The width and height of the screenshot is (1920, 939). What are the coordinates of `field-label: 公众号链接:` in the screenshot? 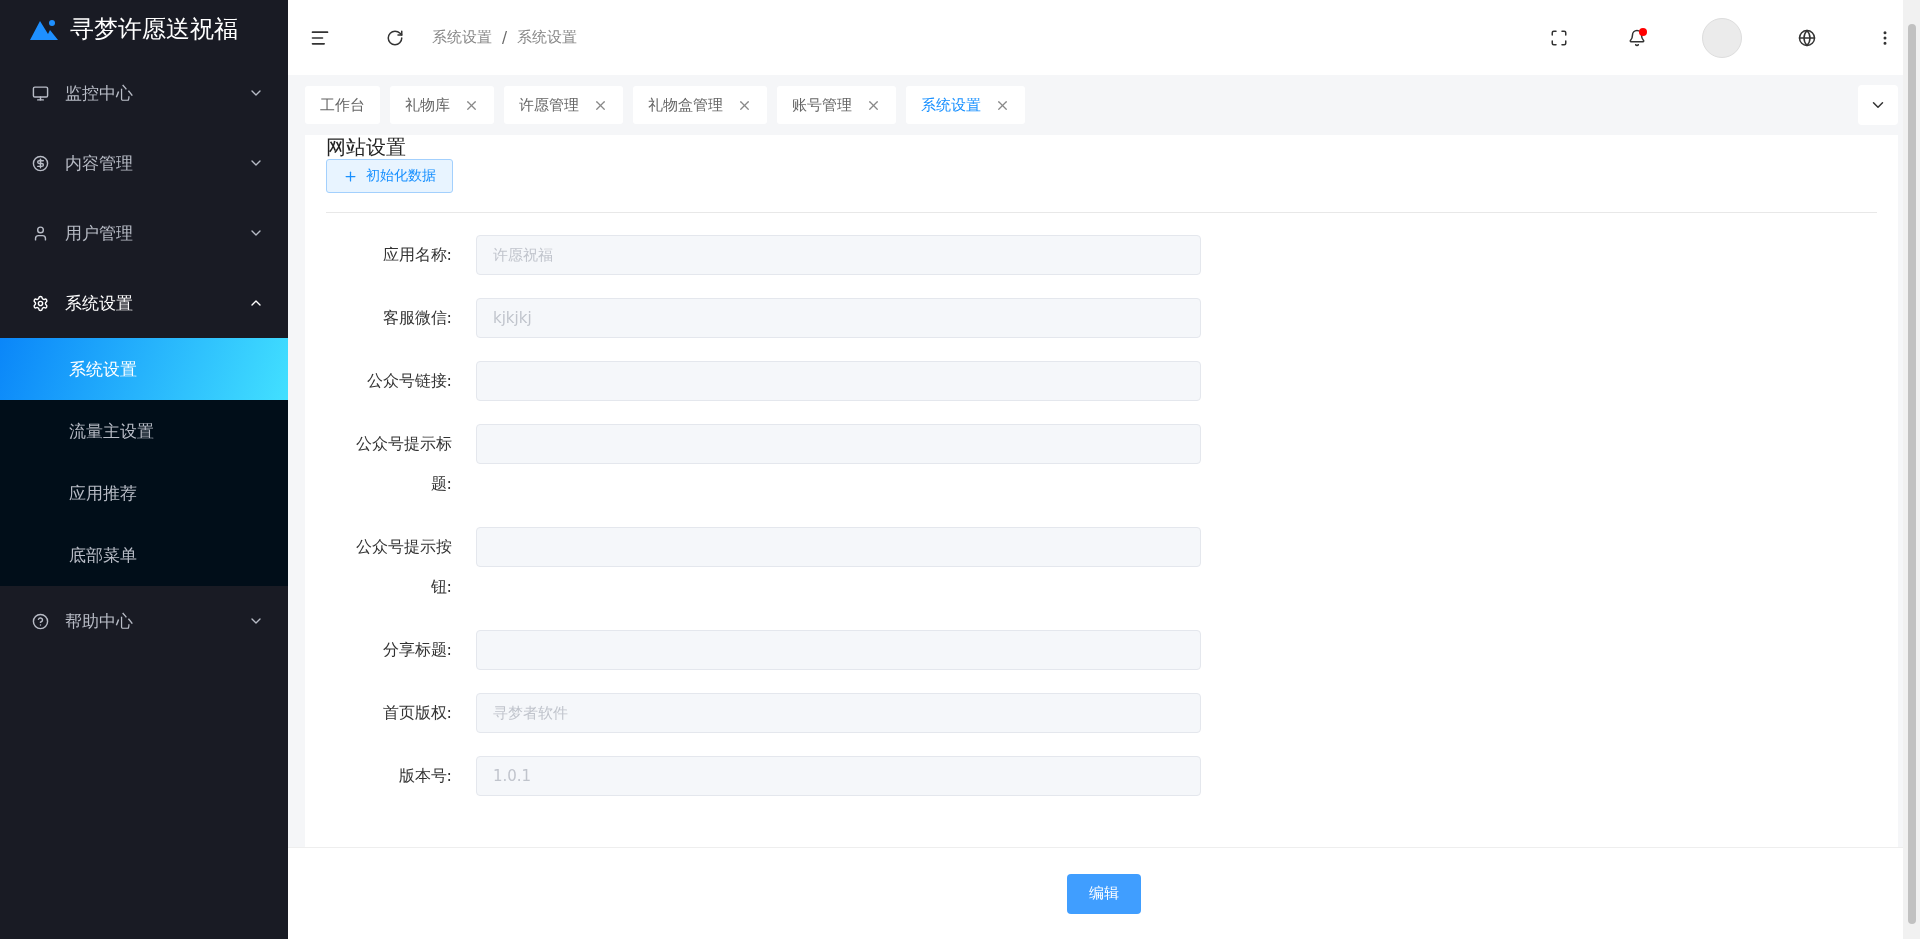 It's located at (408, 381).